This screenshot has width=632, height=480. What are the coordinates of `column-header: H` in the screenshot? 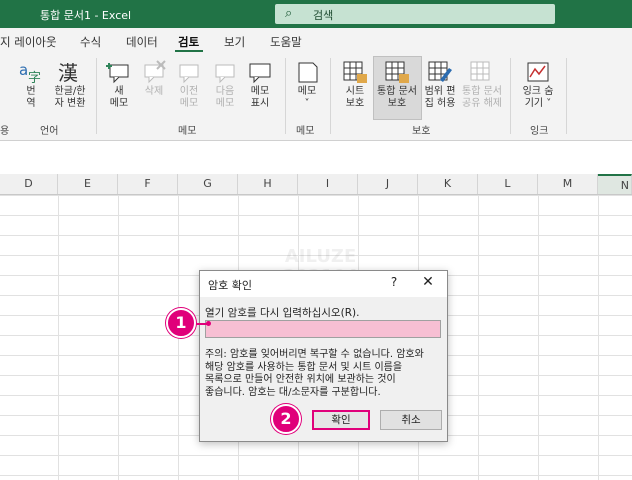 It's located at (268, 184).